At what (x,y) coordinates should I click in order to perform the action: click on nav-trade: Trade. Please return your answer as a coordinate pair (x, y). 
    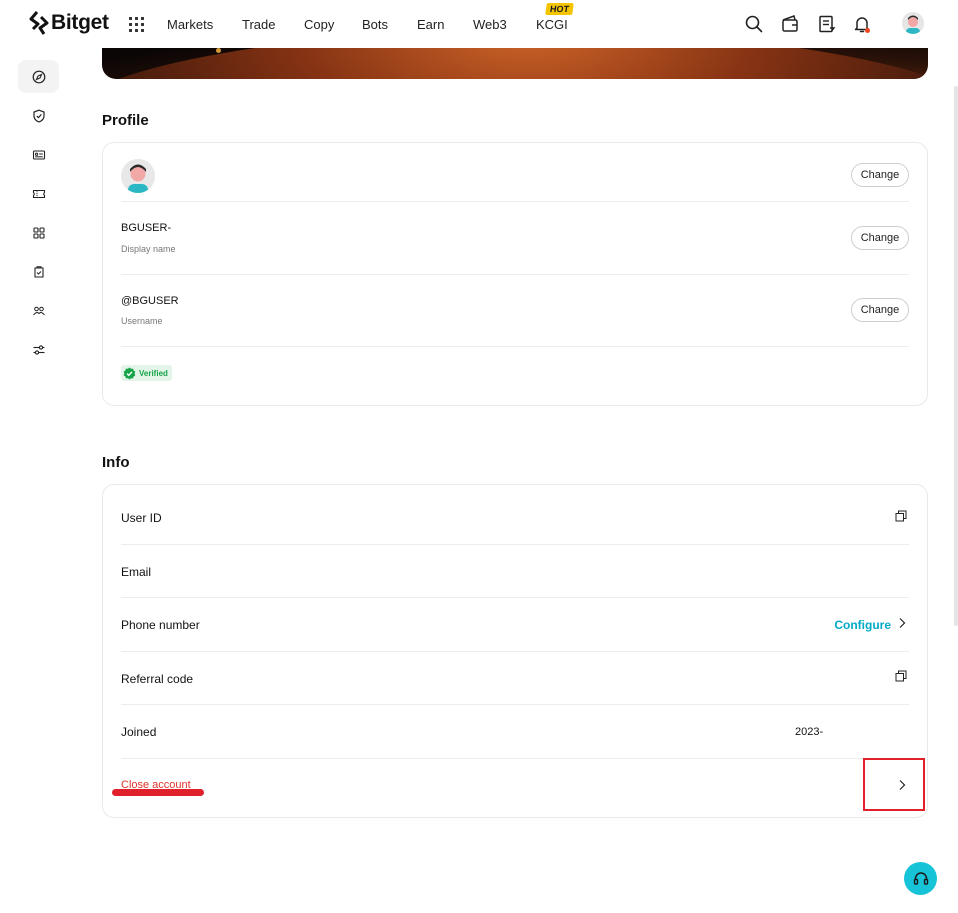
    Looking at the image, I should click on (258, 24).